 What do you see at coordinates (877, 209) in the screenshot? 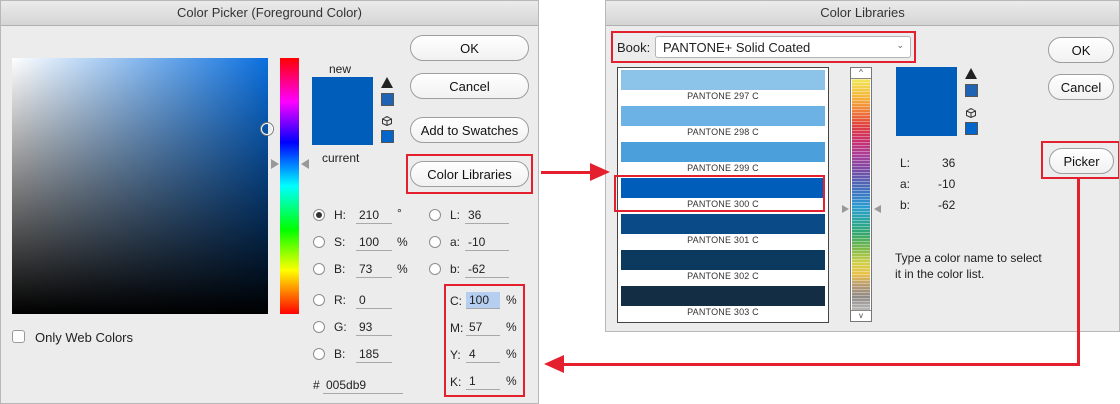
I see `spectrum-marker-right` at bounding box center [877, 209].